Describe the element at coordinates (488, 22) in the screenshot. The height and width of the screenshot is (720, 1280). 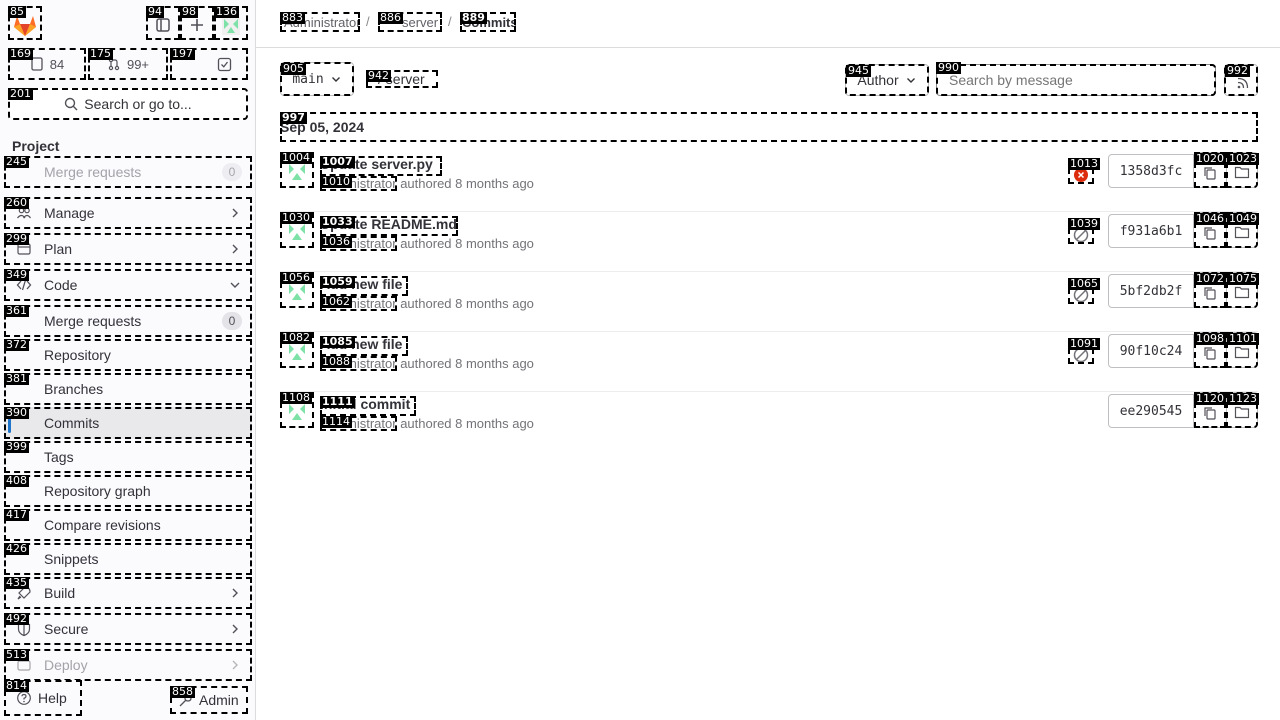
I see `breadcrumb-commits: 889 Commits` at that location.